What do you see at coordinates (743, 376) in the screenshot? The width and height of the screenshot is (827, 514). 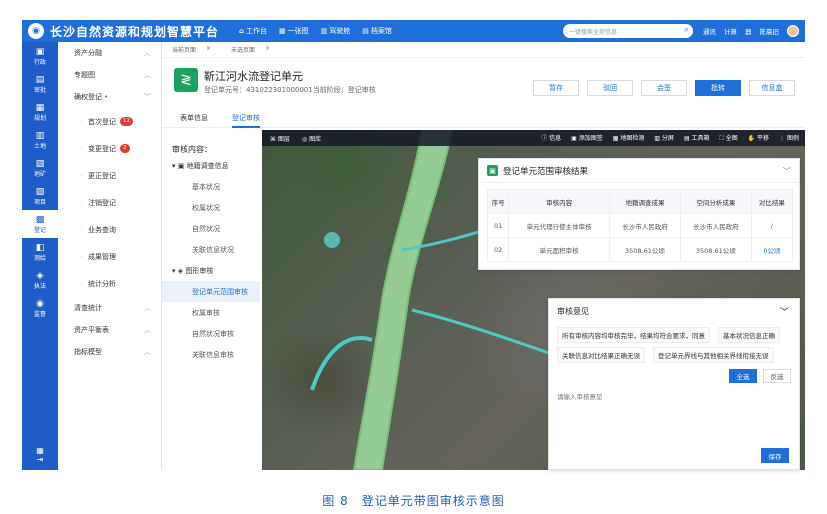 I see `select-all-button: 全选` at bounding box center [743, 376].